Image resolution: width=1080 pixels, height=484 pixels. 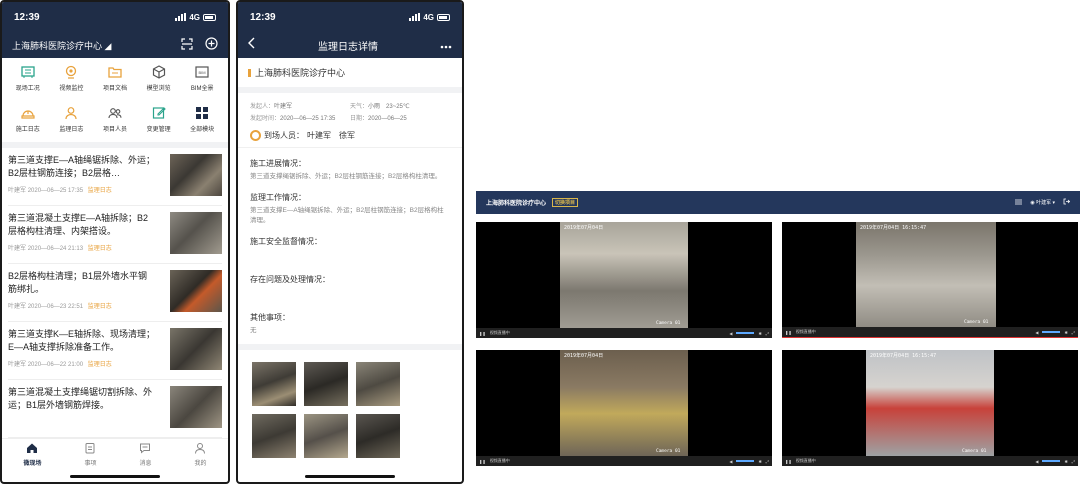 I want to click on org-selector: 上海肺科医院诊疗中心 ◢, so click(x=61, y=45).